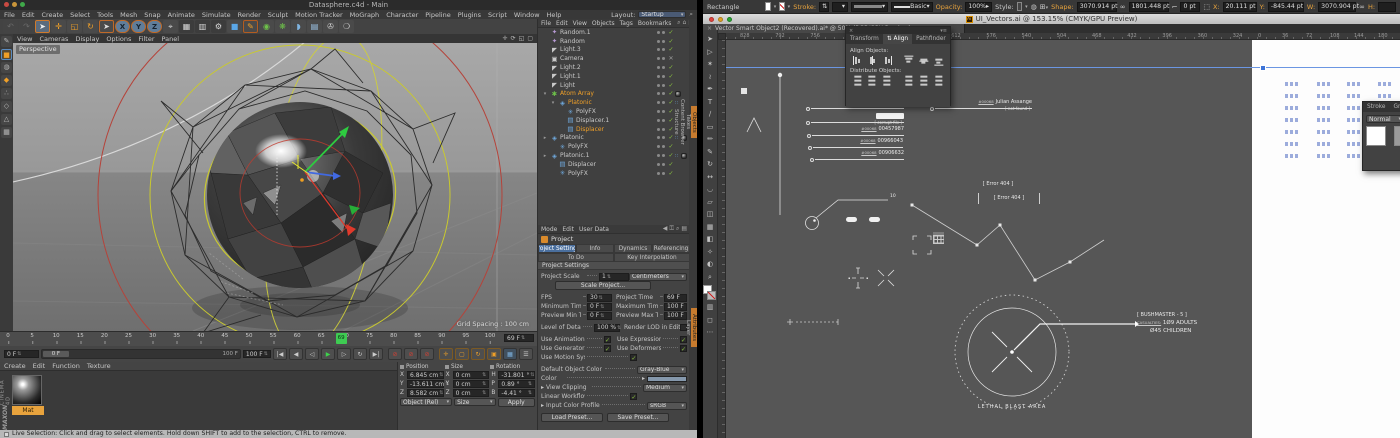 The width and height of the screenshot is (1400, 438). Describe the element at coordinates (171, 39) in the screenshot. I see `viewport-menu-panel: Panel` at that location.